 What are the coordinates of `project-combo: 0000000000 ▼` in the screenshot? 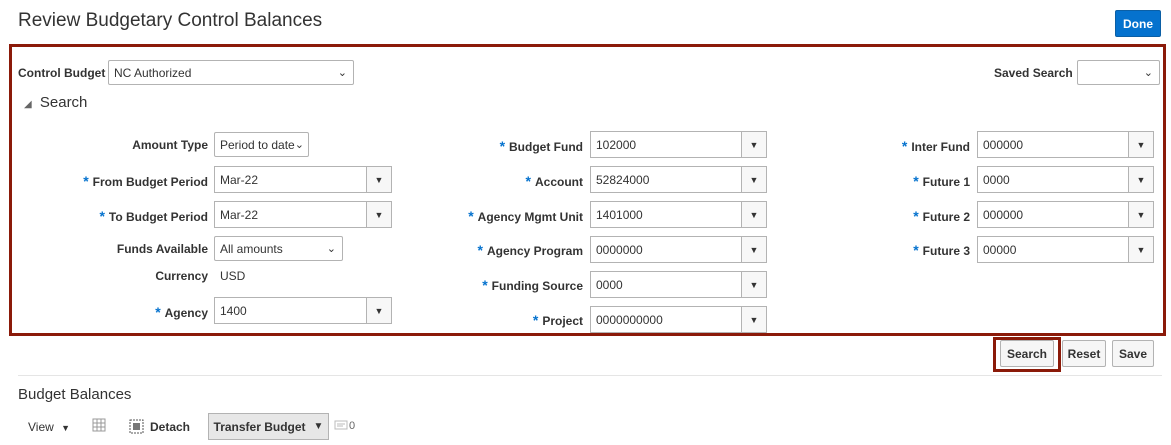 It's located at (678, 319).